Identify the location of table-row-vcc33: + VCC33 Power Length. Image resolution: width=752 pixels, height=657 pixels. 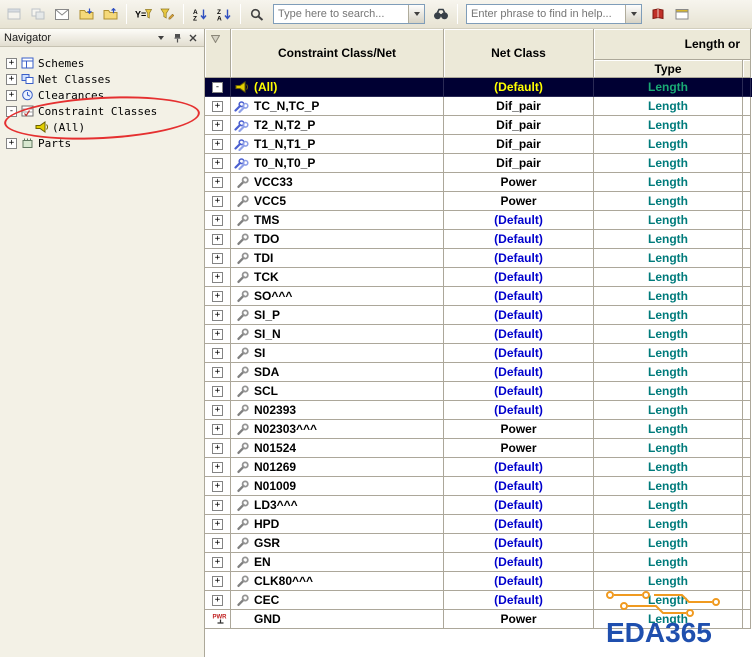
(478, 182).